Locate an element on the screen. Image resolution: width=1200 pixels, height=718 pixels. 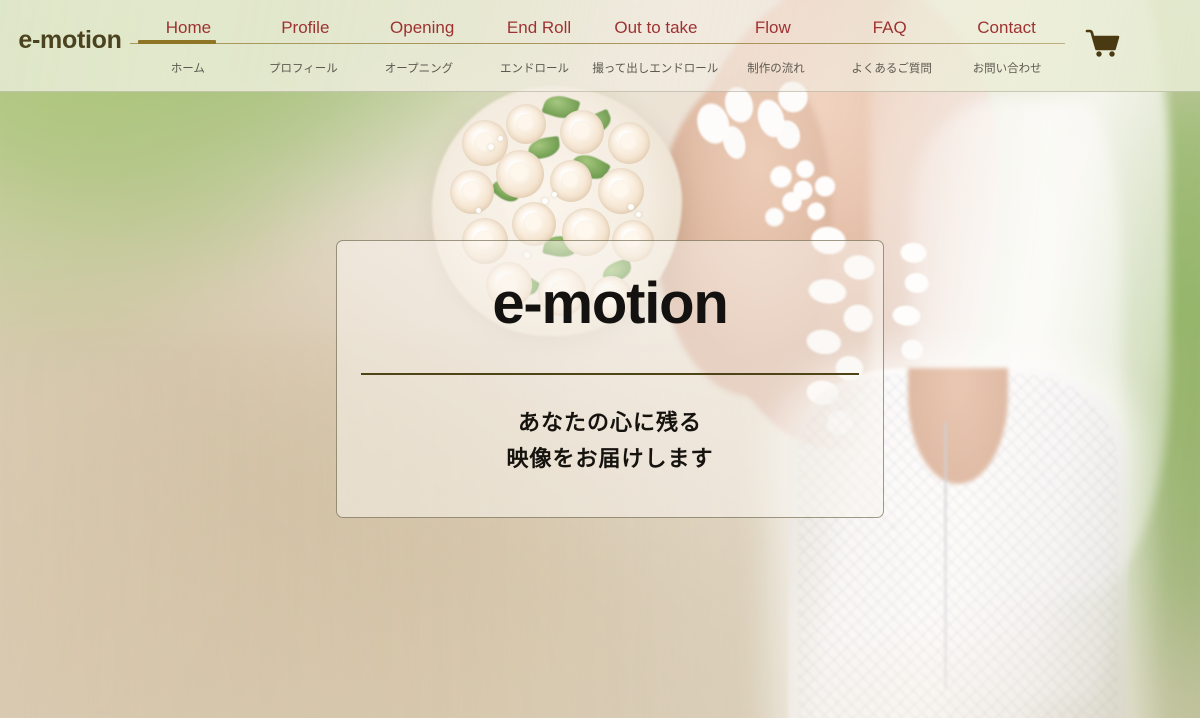
nav-item-faq: FAQ is located at coordinates (889, 28).